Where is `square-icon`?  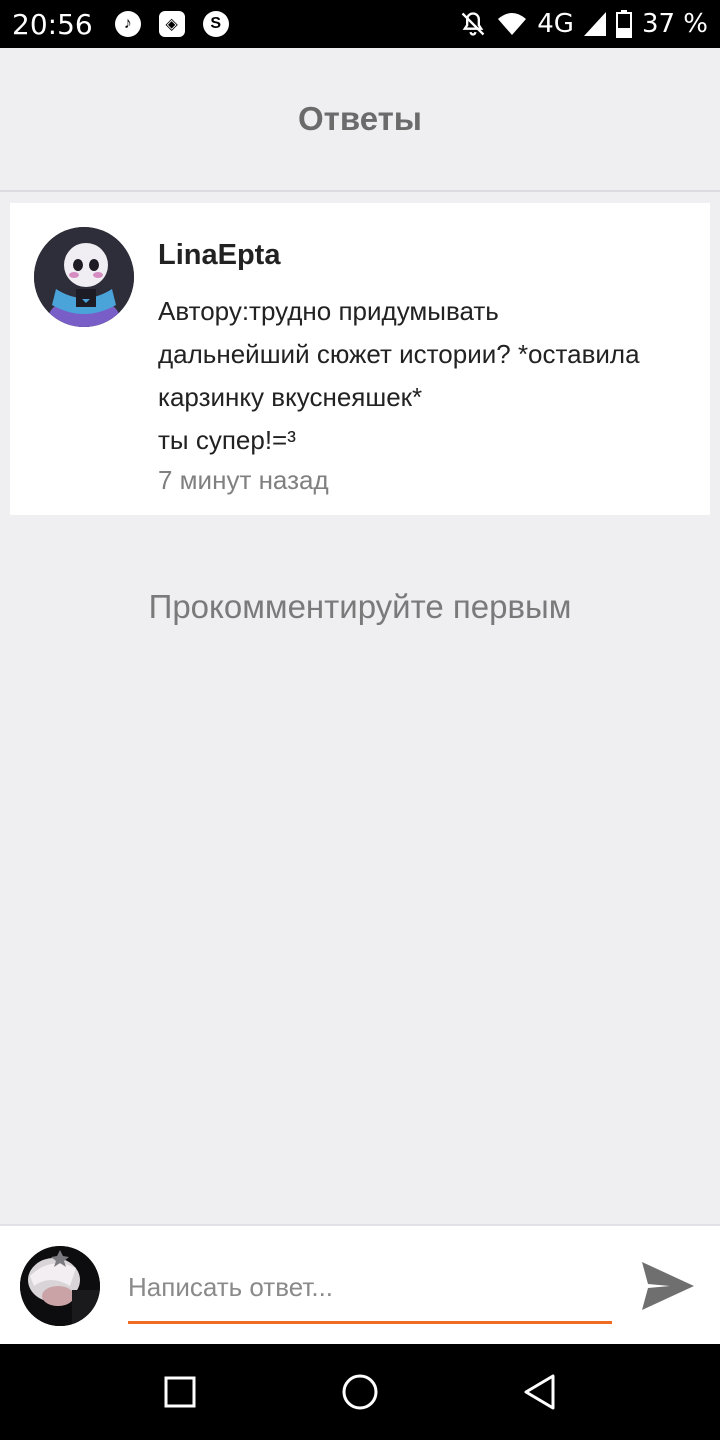
square-icon is located at coordinates (180, 1392).